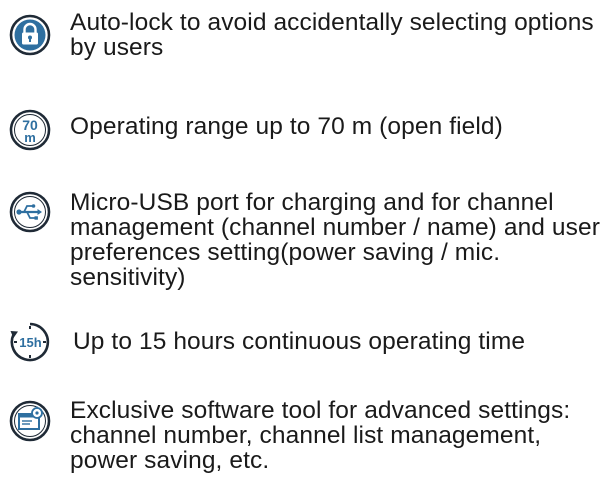  I want to click on software-tool-icon, so click(30, 421).